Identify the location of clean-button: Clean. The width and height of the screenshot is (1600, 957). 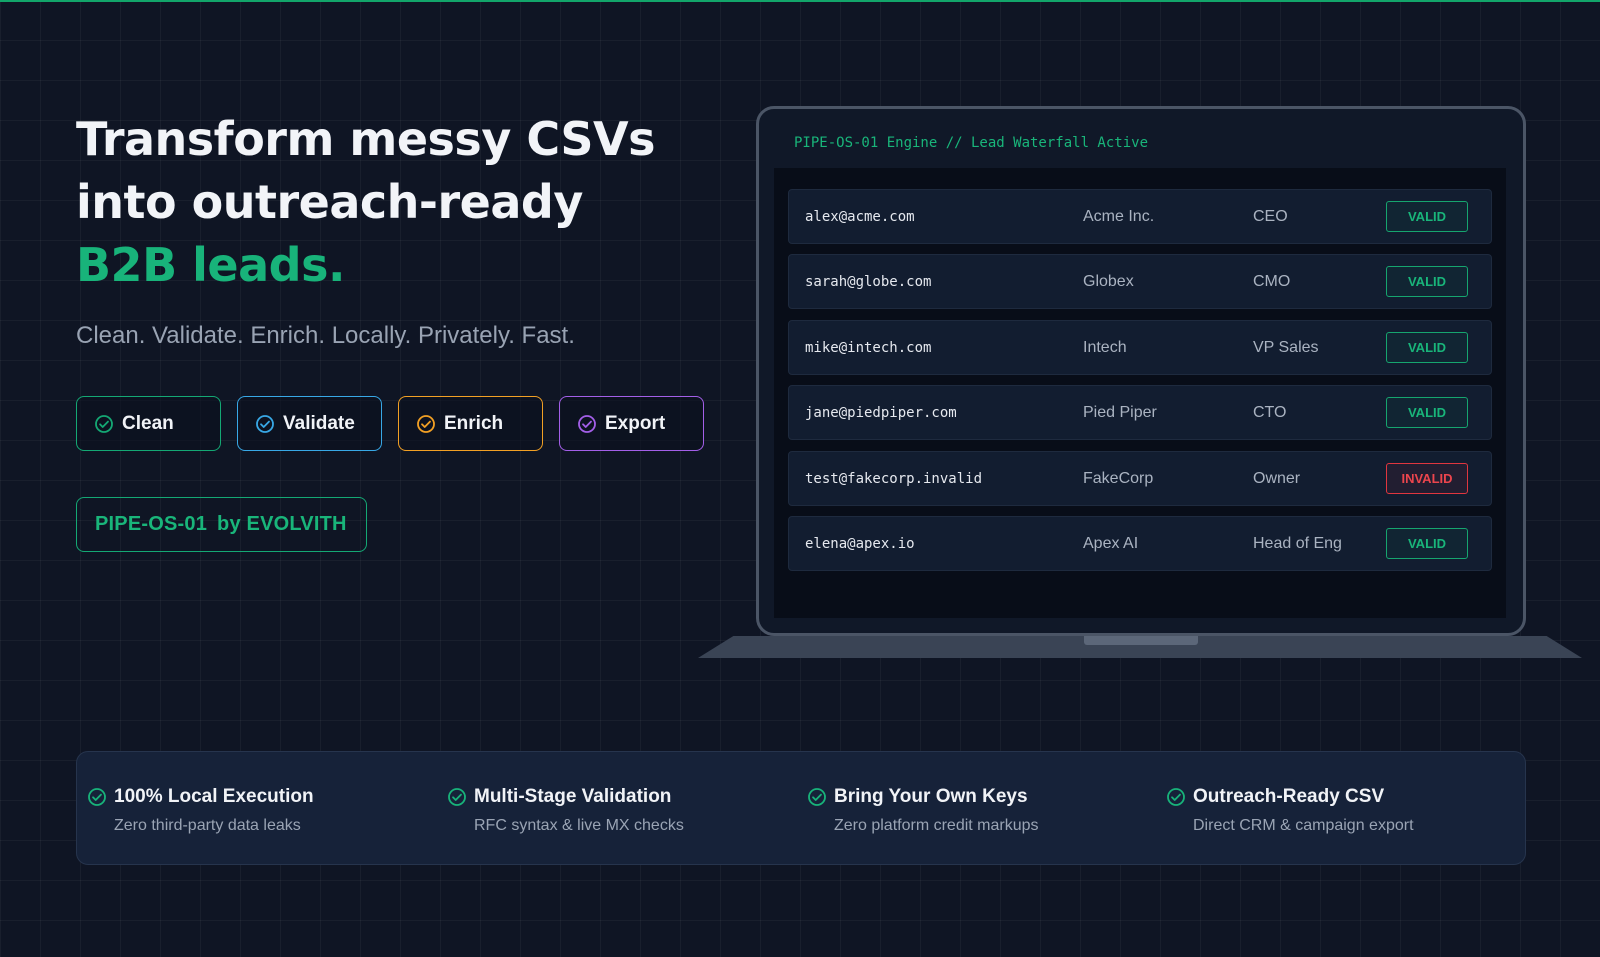
(148, 423).